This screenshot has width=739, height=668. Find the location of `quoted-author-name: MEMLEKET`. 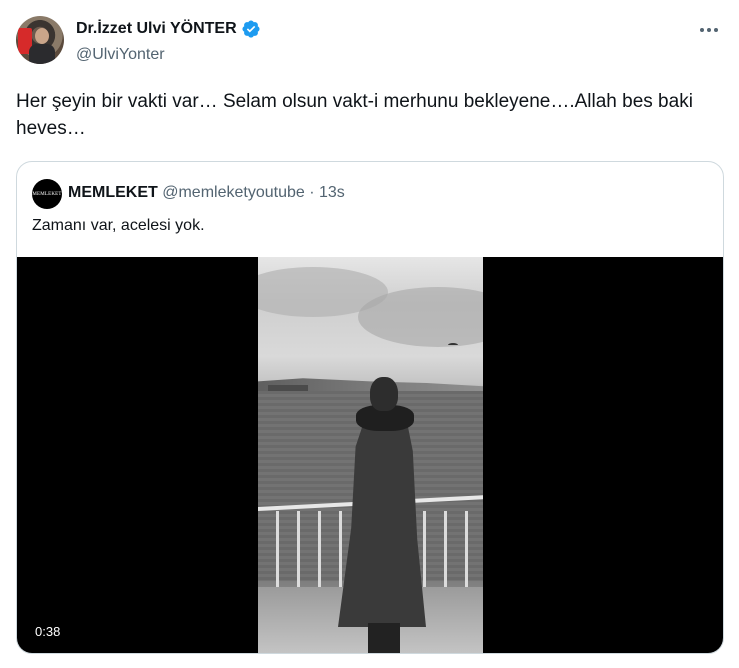

quoted-author-name: MEMLEKET is located at coordinates (113, 192).